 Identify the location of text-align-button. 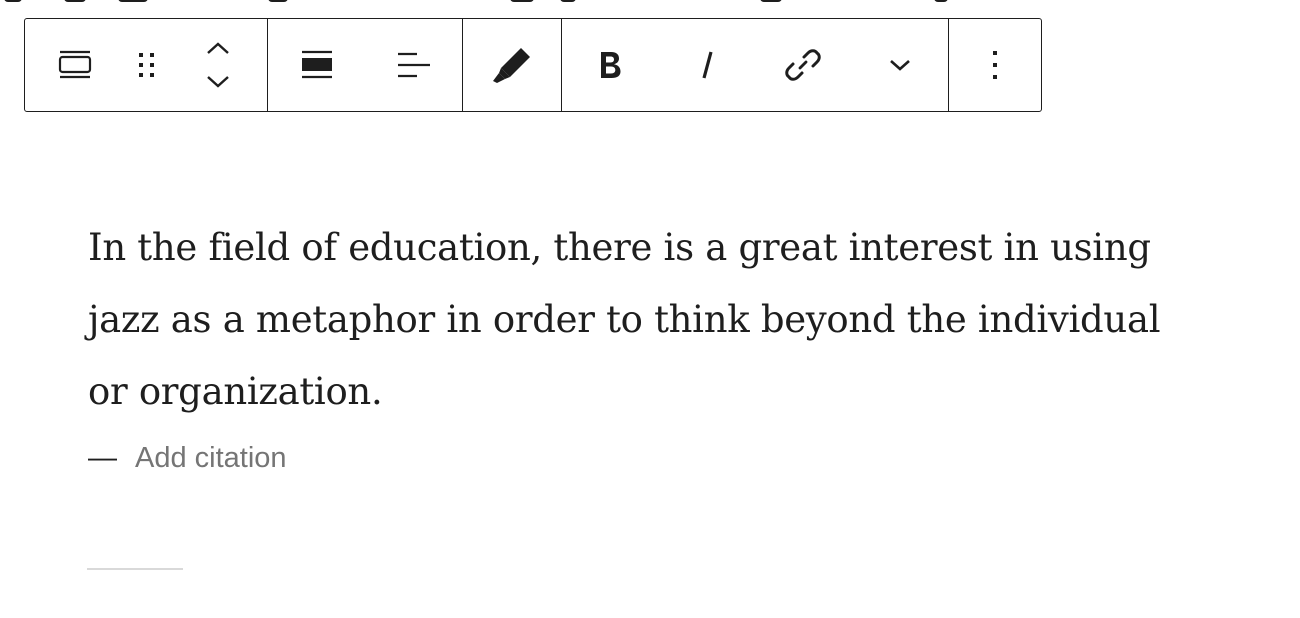
(413, 65).